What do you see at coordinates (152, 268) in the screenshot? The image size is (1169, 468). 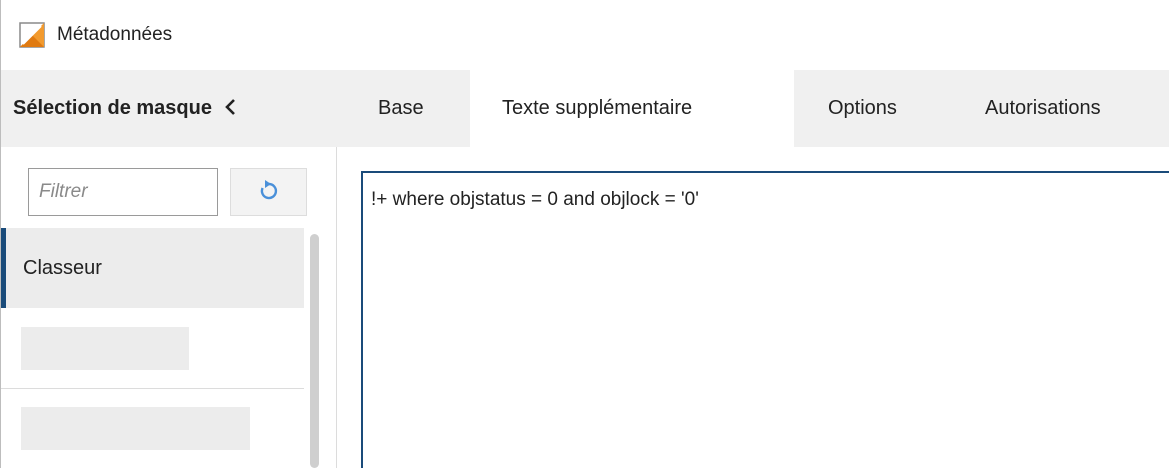 I see `list-item: Classeur` at bounding box center [152, 268].